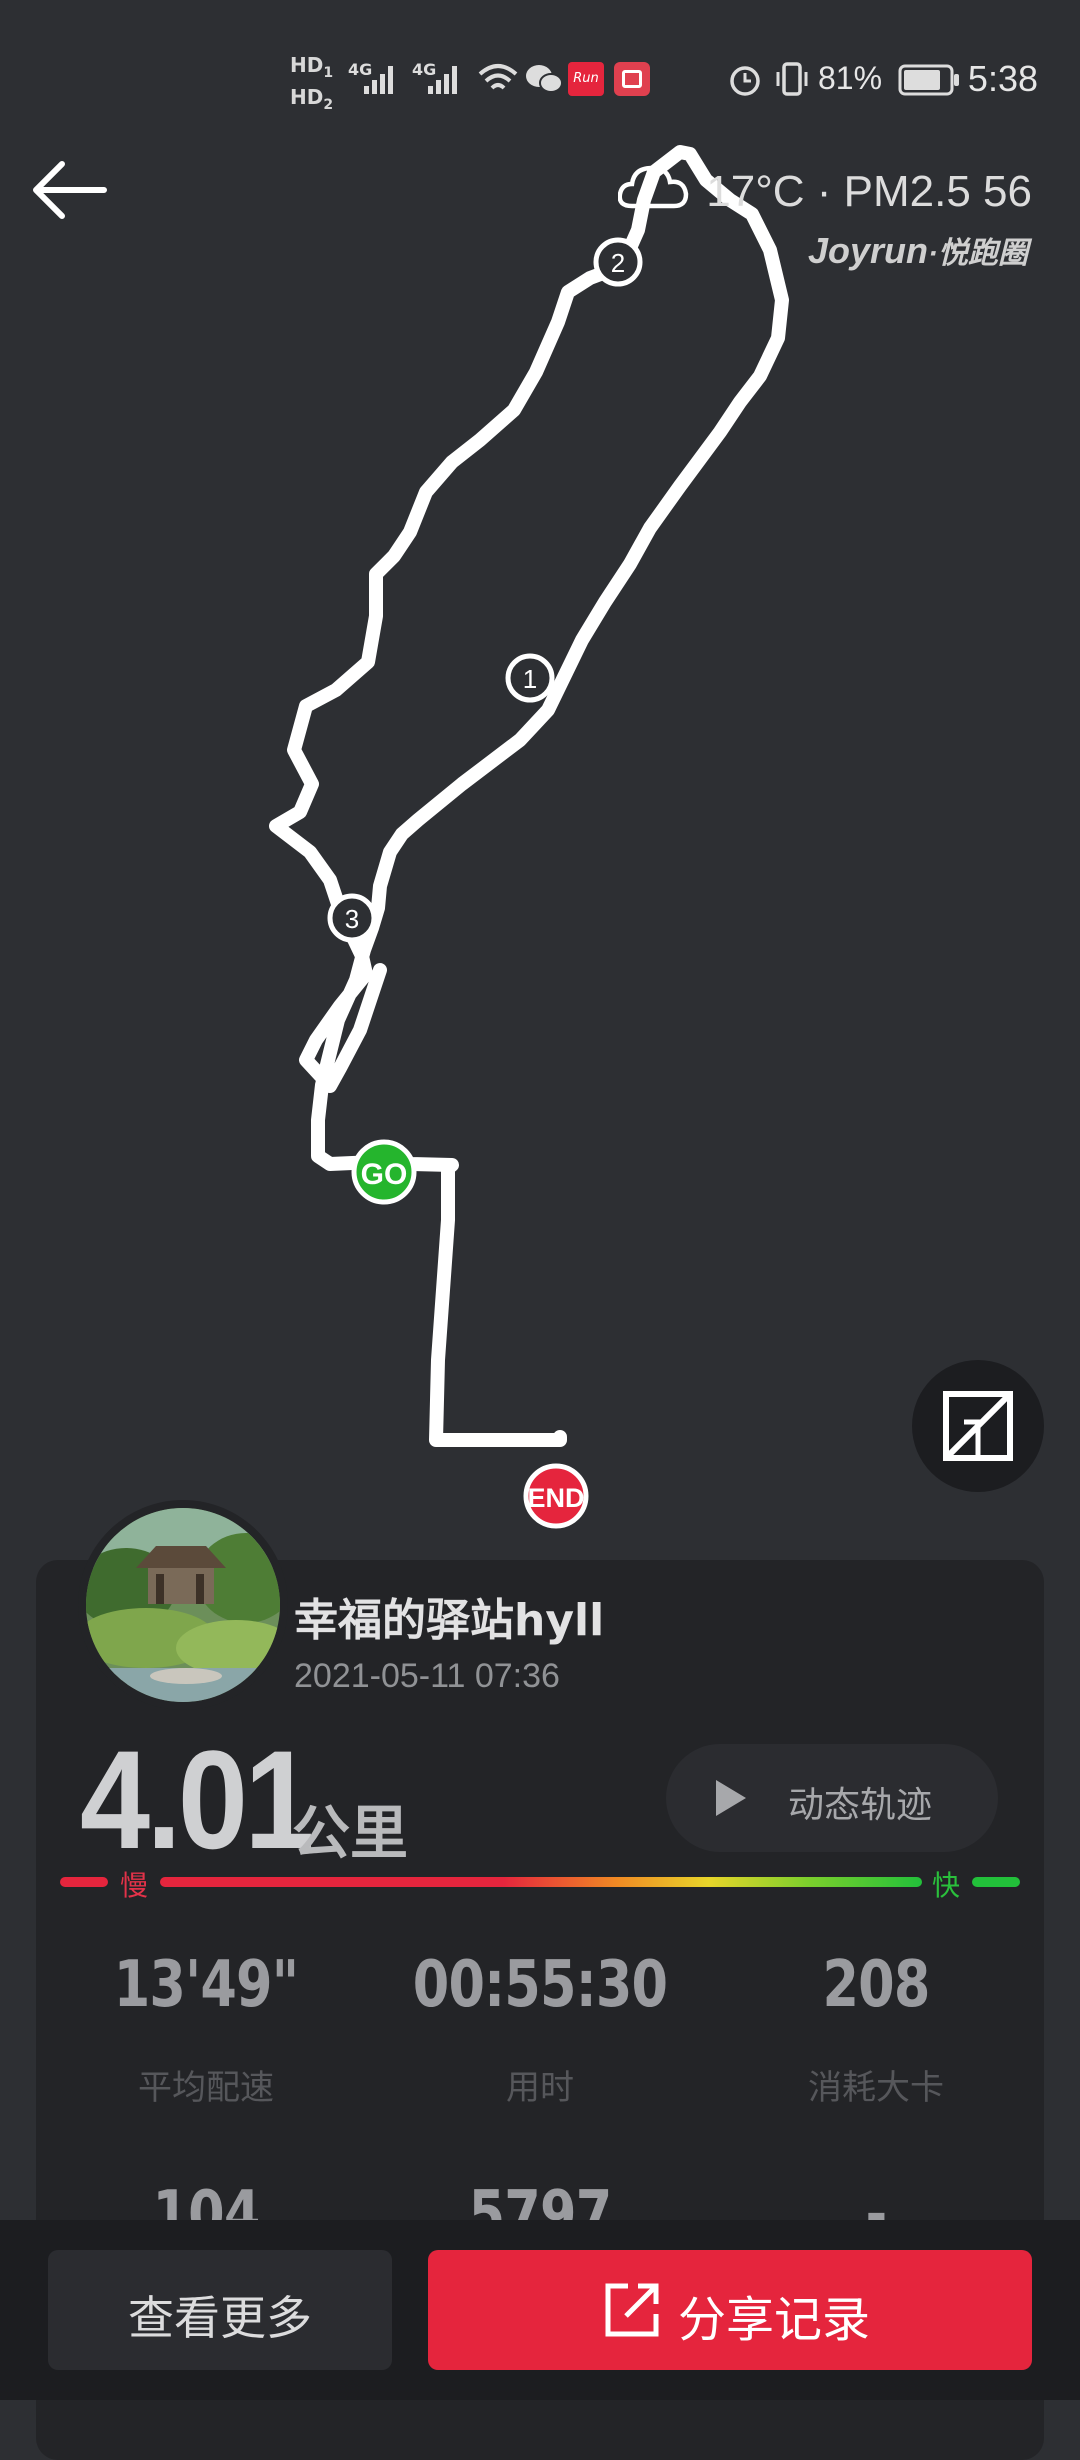  I want to click on share-record-label: 分享记录, so click(774, 2320).